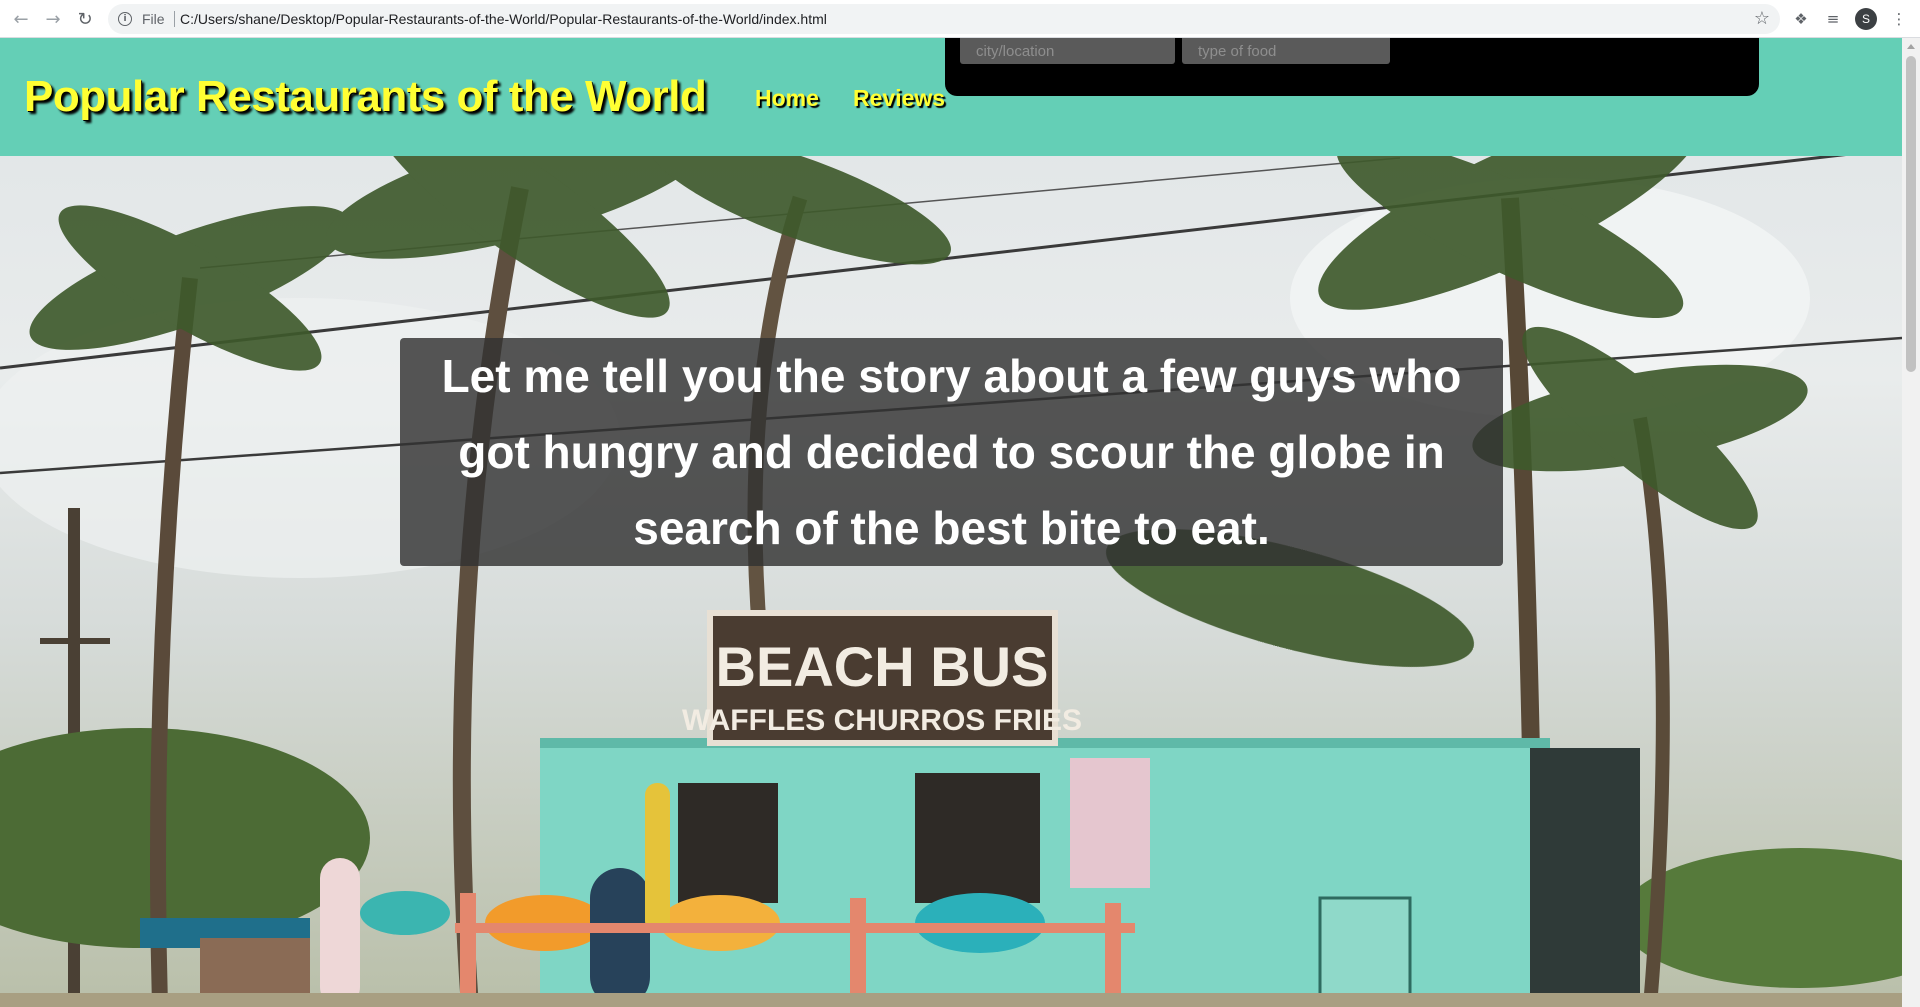  I want to click on kebab-menu-icon: ⋮, so click(1899, 19).